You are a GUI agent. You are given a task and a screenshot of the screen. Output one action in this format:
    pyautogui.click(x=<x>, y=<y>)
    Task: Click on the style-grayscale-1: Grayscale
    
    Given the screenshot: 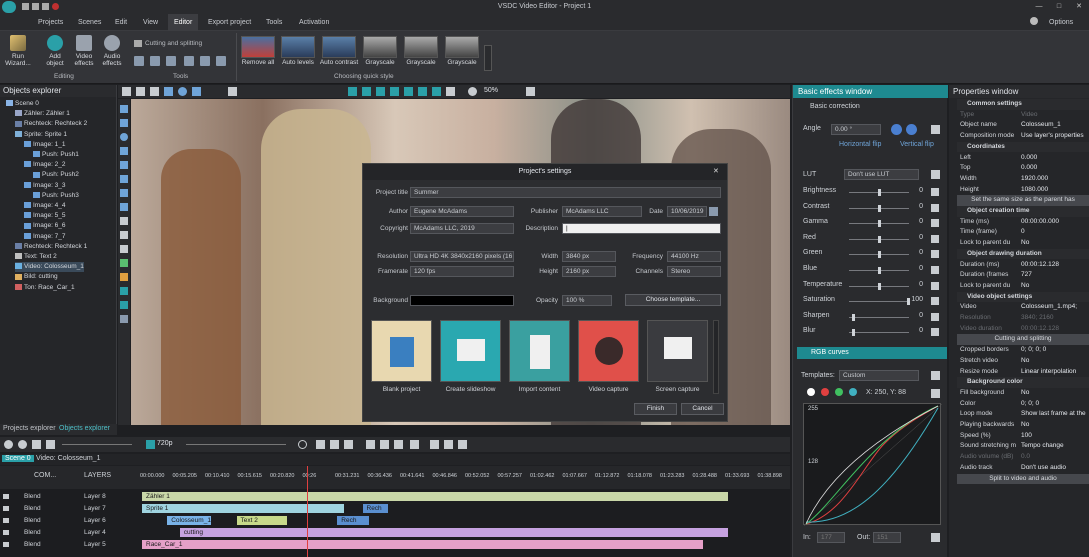 What is the action you would take?
    pyautogui.click(x=380, y=51)
    